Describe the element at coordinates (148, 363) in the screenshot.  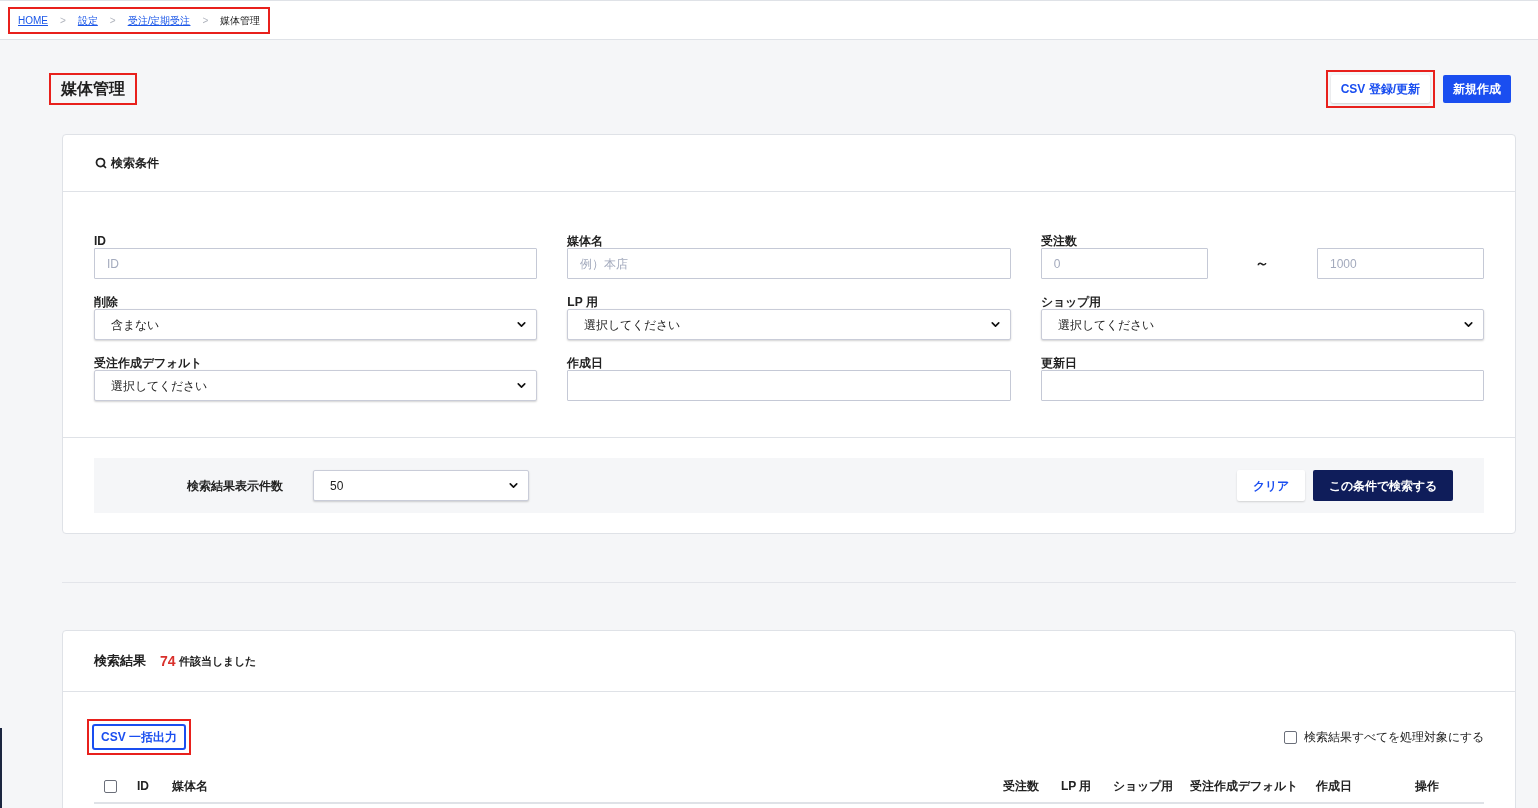
I see `field-label: 受注作成デフォルト` at that location.